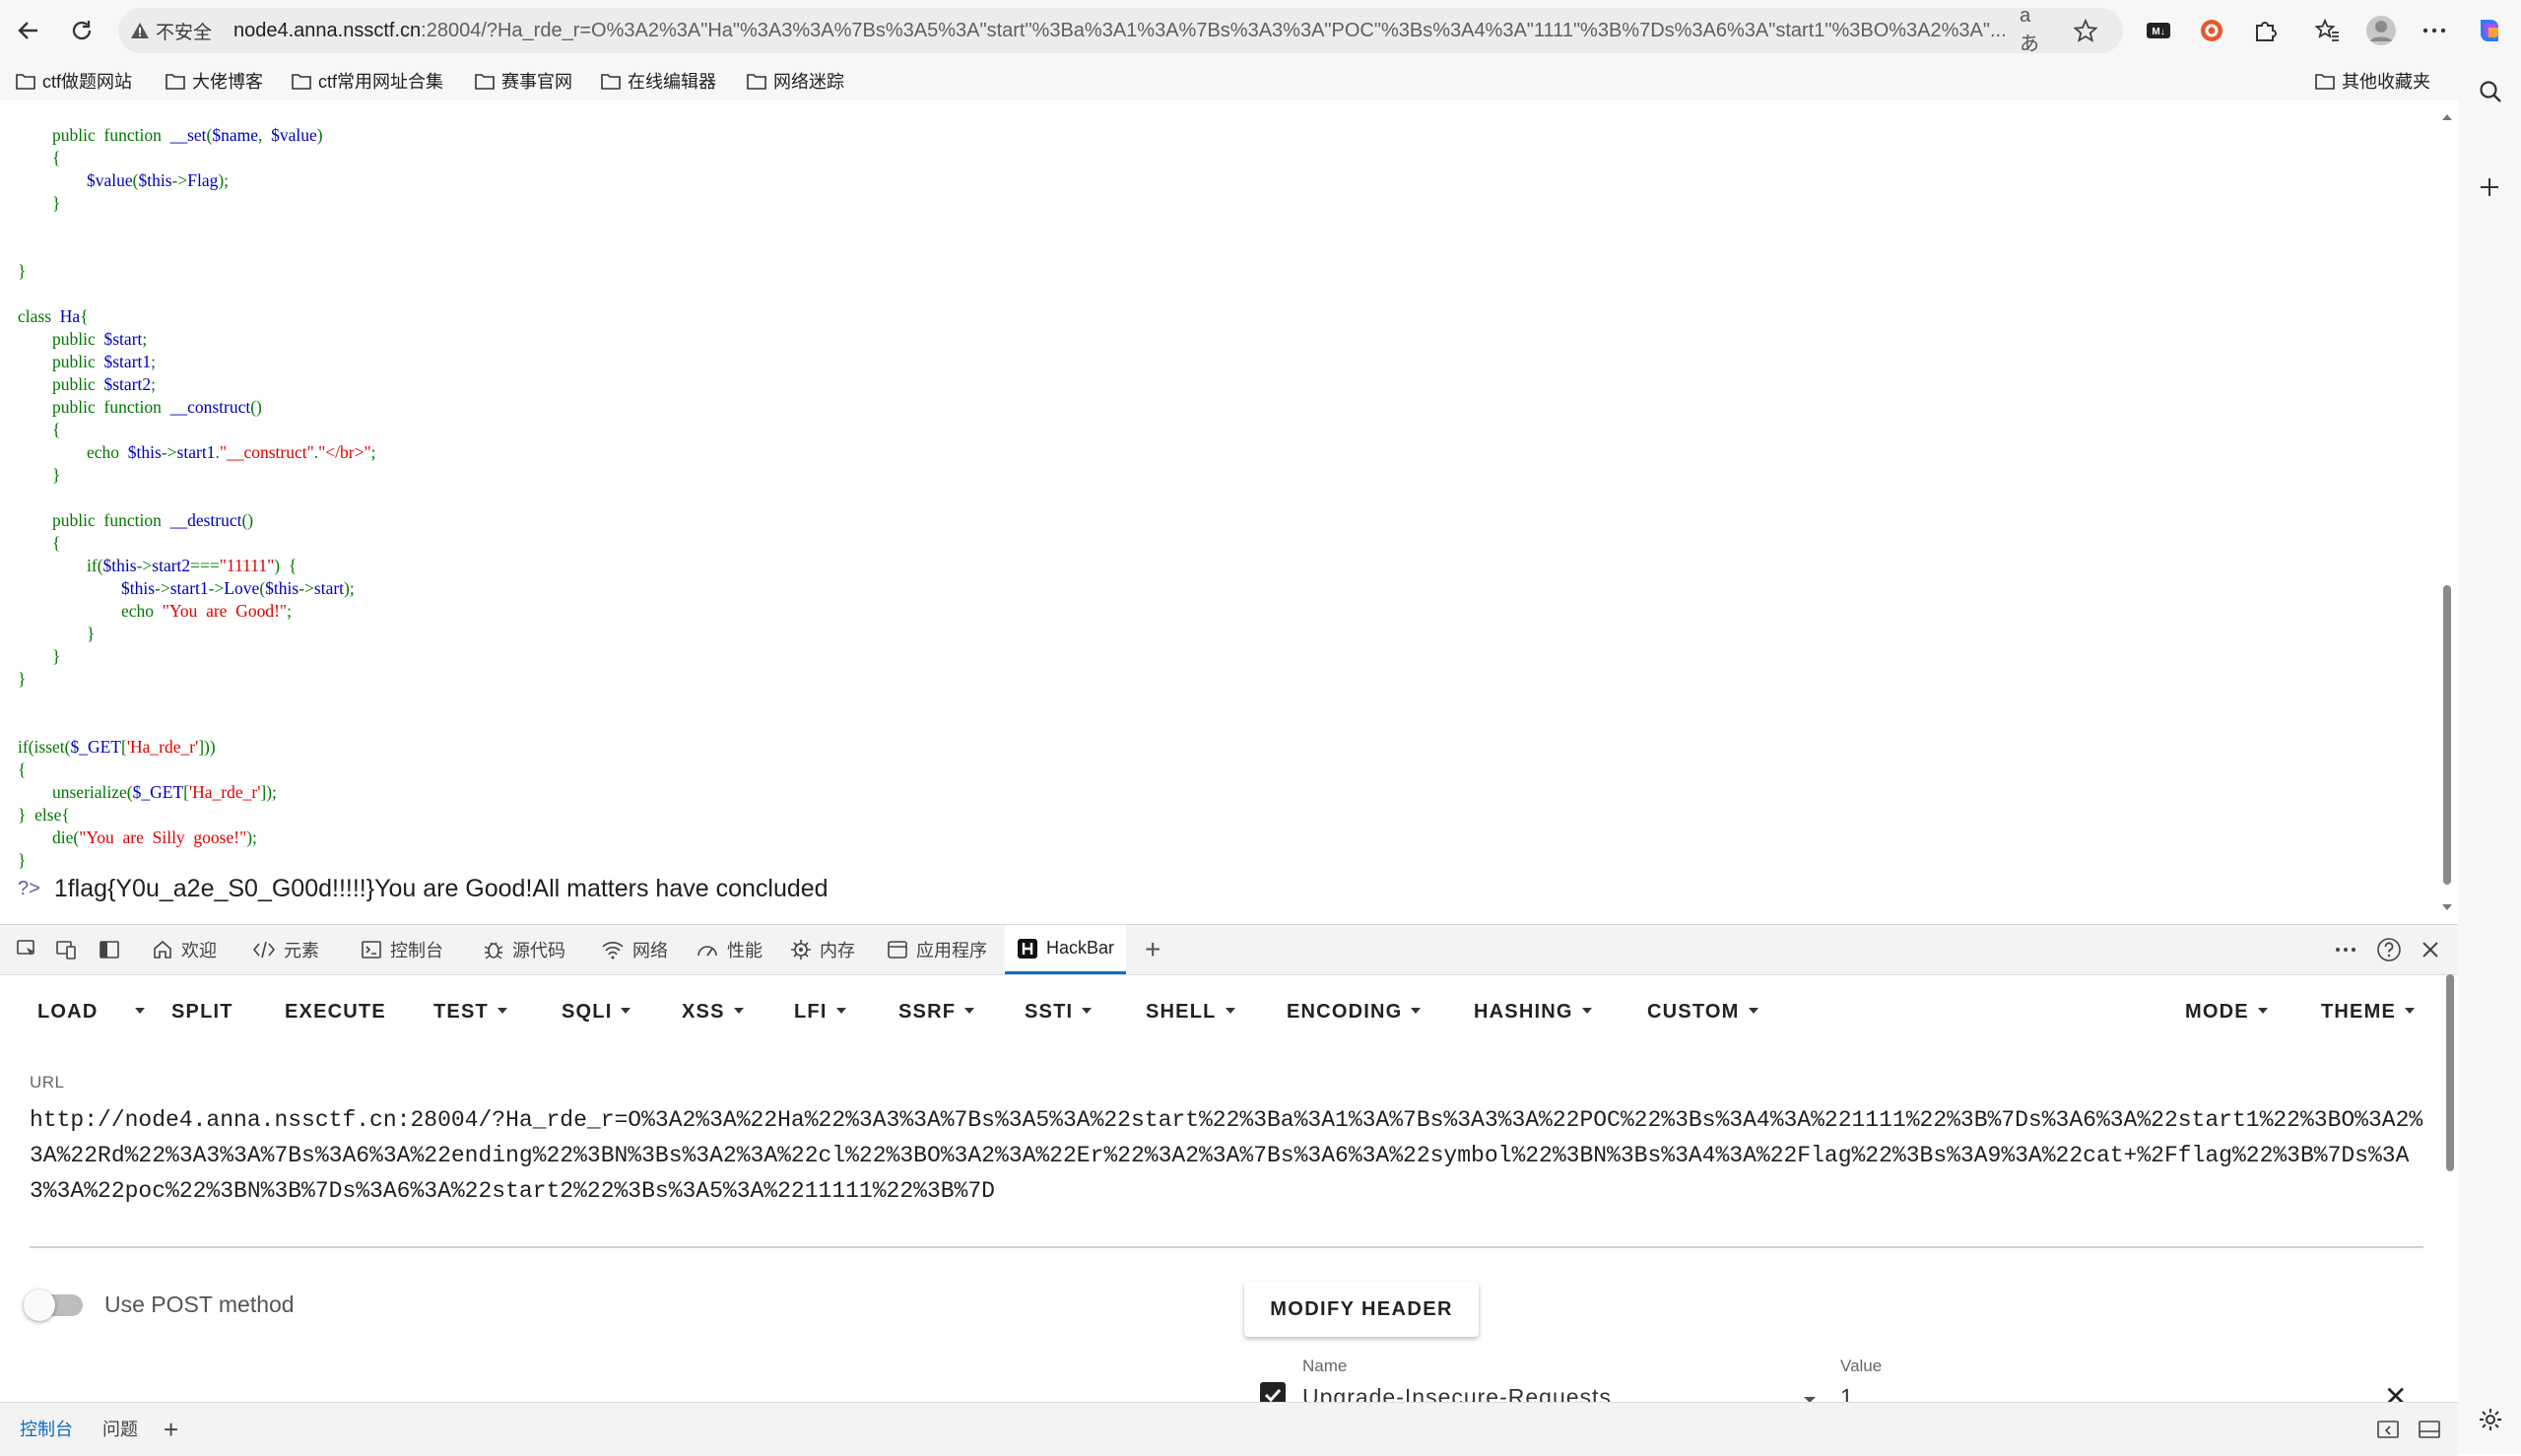 The image size is (2521, 1456). What do you see at coordinates (634, 949) in the screenshot?
I see `tab-network: 网络` at bounding box center [634, 949].